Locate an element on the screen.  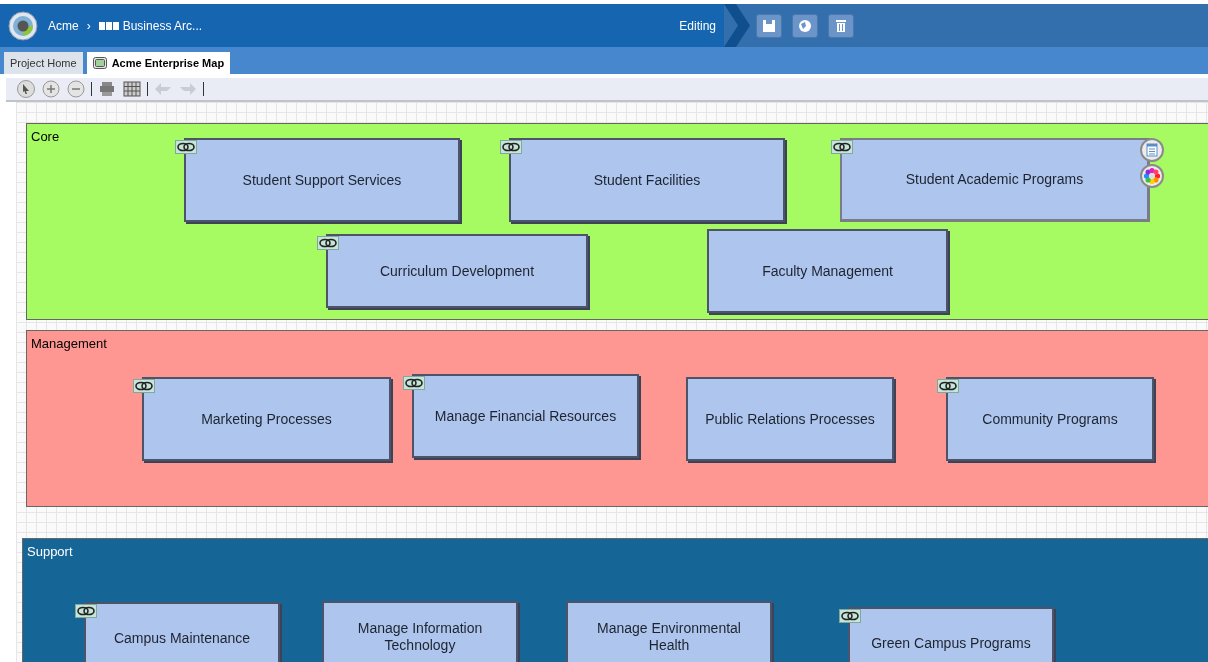
process-box: Curriculum Development is located at coordinates (457, 271).